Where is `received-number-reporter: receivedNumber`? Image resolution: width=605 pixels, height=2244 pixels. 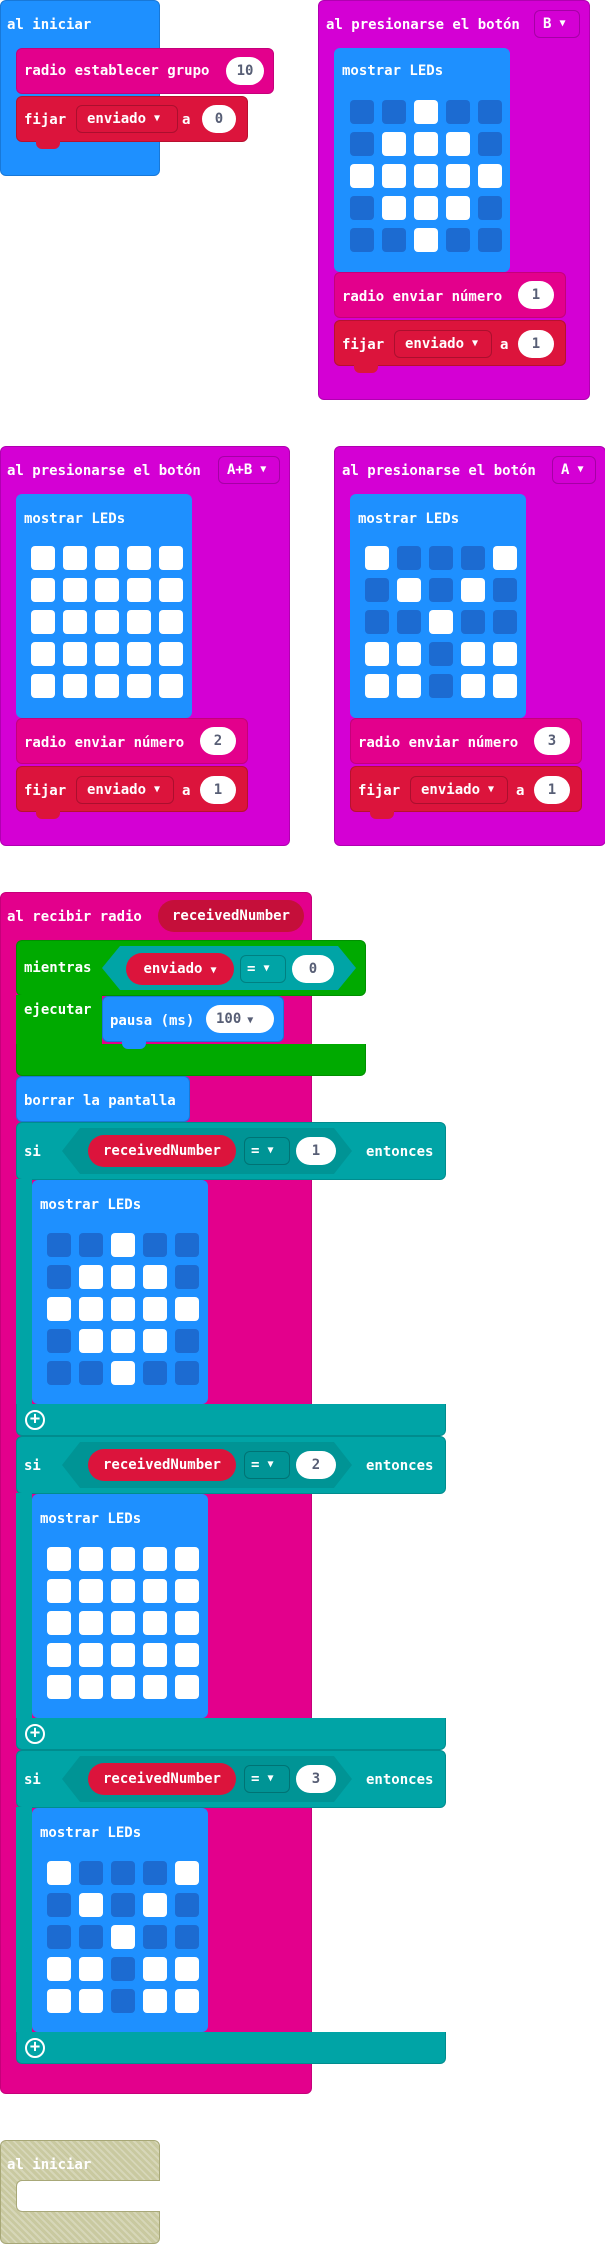 received-number-reporter: receivedNumber is located at coordinates (162, 1465).